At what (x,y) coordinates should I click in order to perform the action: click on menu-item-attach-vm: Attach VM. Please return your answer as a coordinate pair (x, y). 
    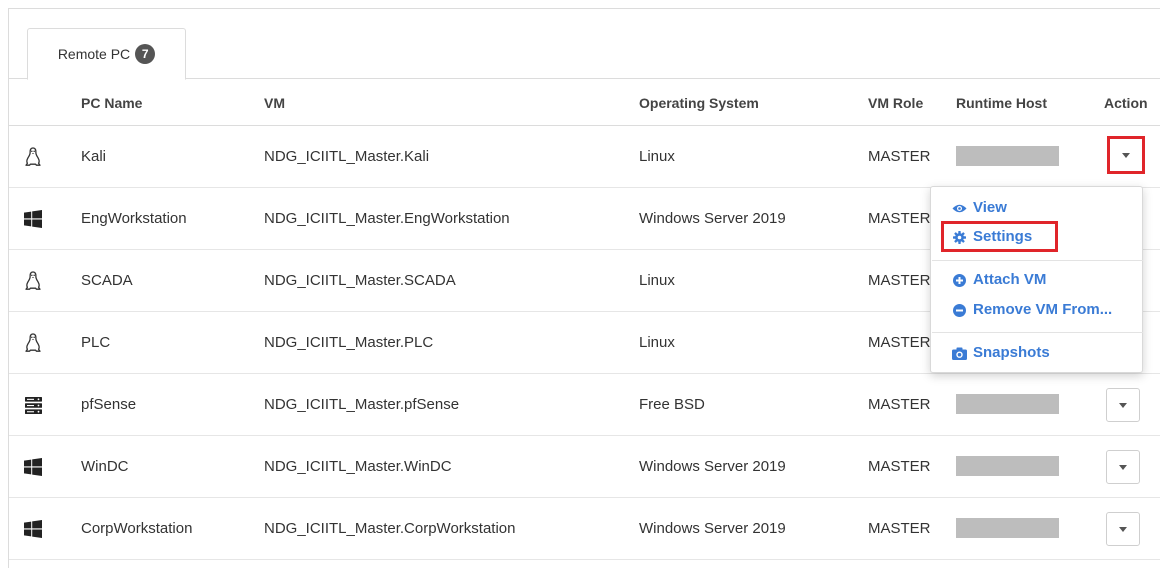
    Looking at the image, I should click on (999, 280).